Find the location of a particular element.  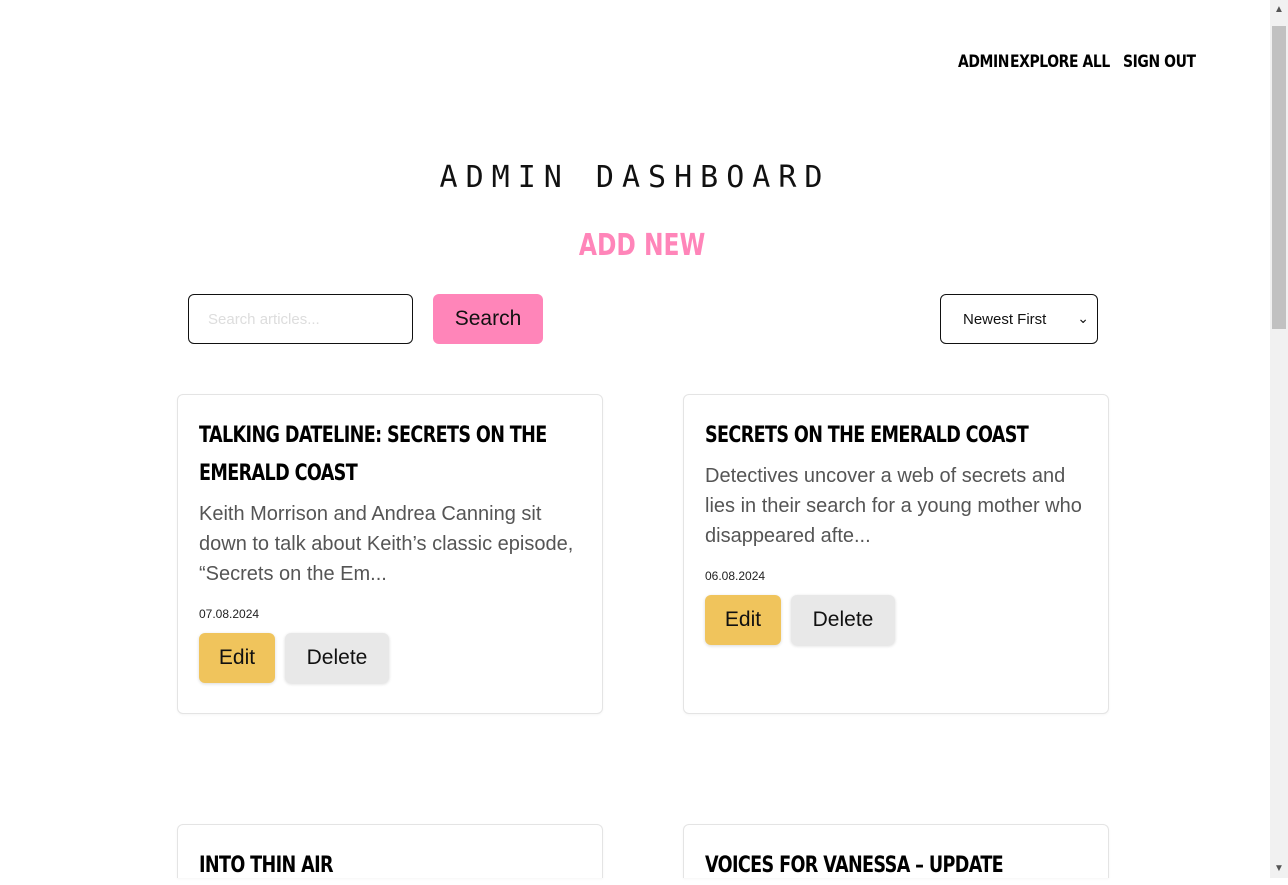

sort-select: Newest First ⌄ is located at coordinates (1019, 319).